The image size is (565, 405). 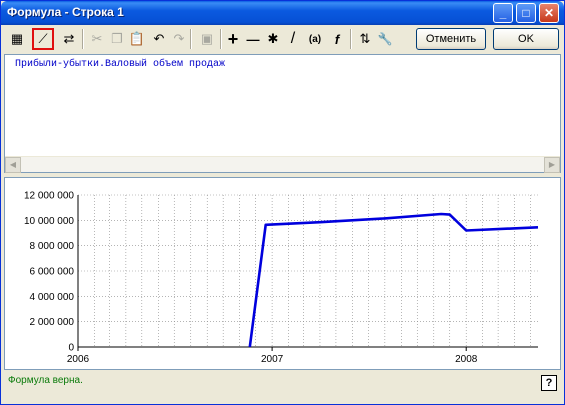 I want to click on scroll-left-icon: ◀, so click(x=13, y=165).